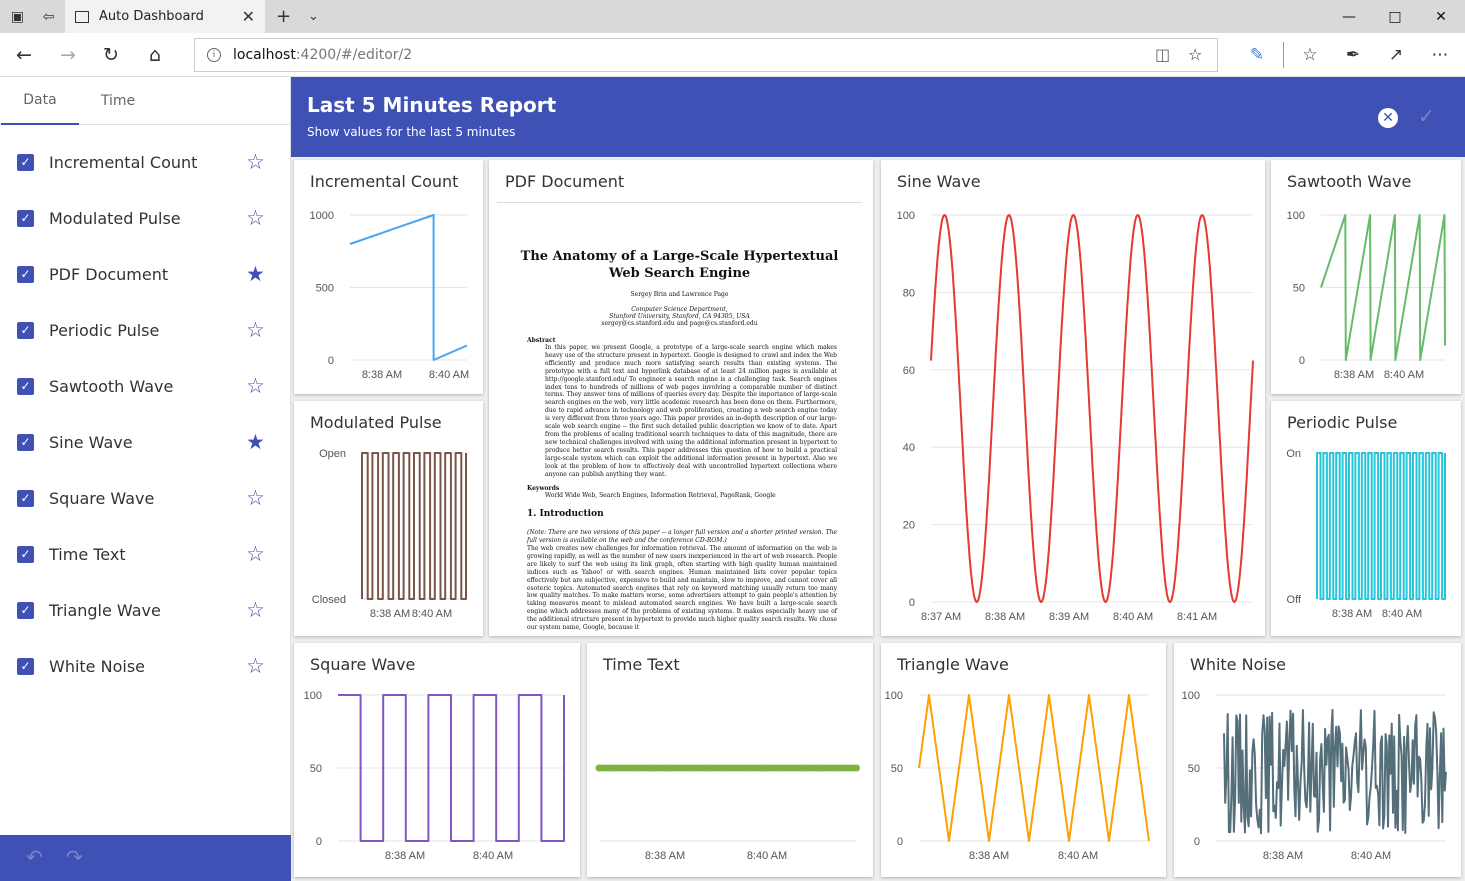 The image size is (1465, 881). What do you see at coordinates (1317, 760) in the screenshot?
I see `card-white-noise: White Noise 100 50 0 8:38 AM 8:40 AM` at bounding box center [1317, 760].